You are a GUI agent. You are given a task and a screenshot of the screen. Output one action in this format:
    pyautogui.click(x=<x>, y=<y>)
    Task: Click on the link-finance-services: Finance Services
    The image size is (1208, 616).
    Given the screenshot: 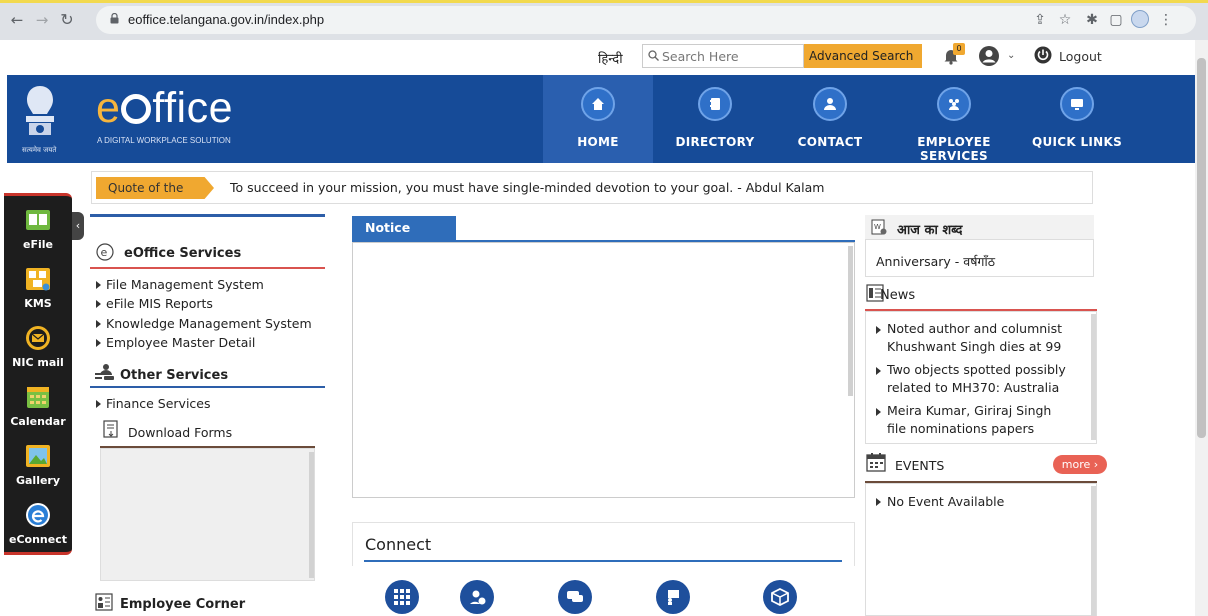 What is the action you would take?
    pyautogui.click(x=153, y=403)
    